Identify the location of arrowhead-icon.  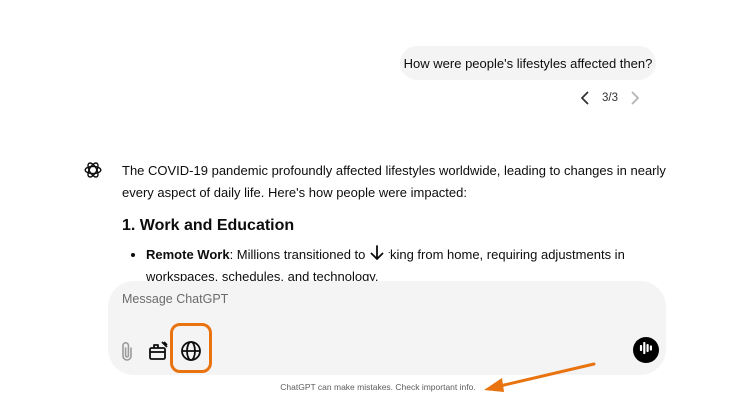
(494, 385).